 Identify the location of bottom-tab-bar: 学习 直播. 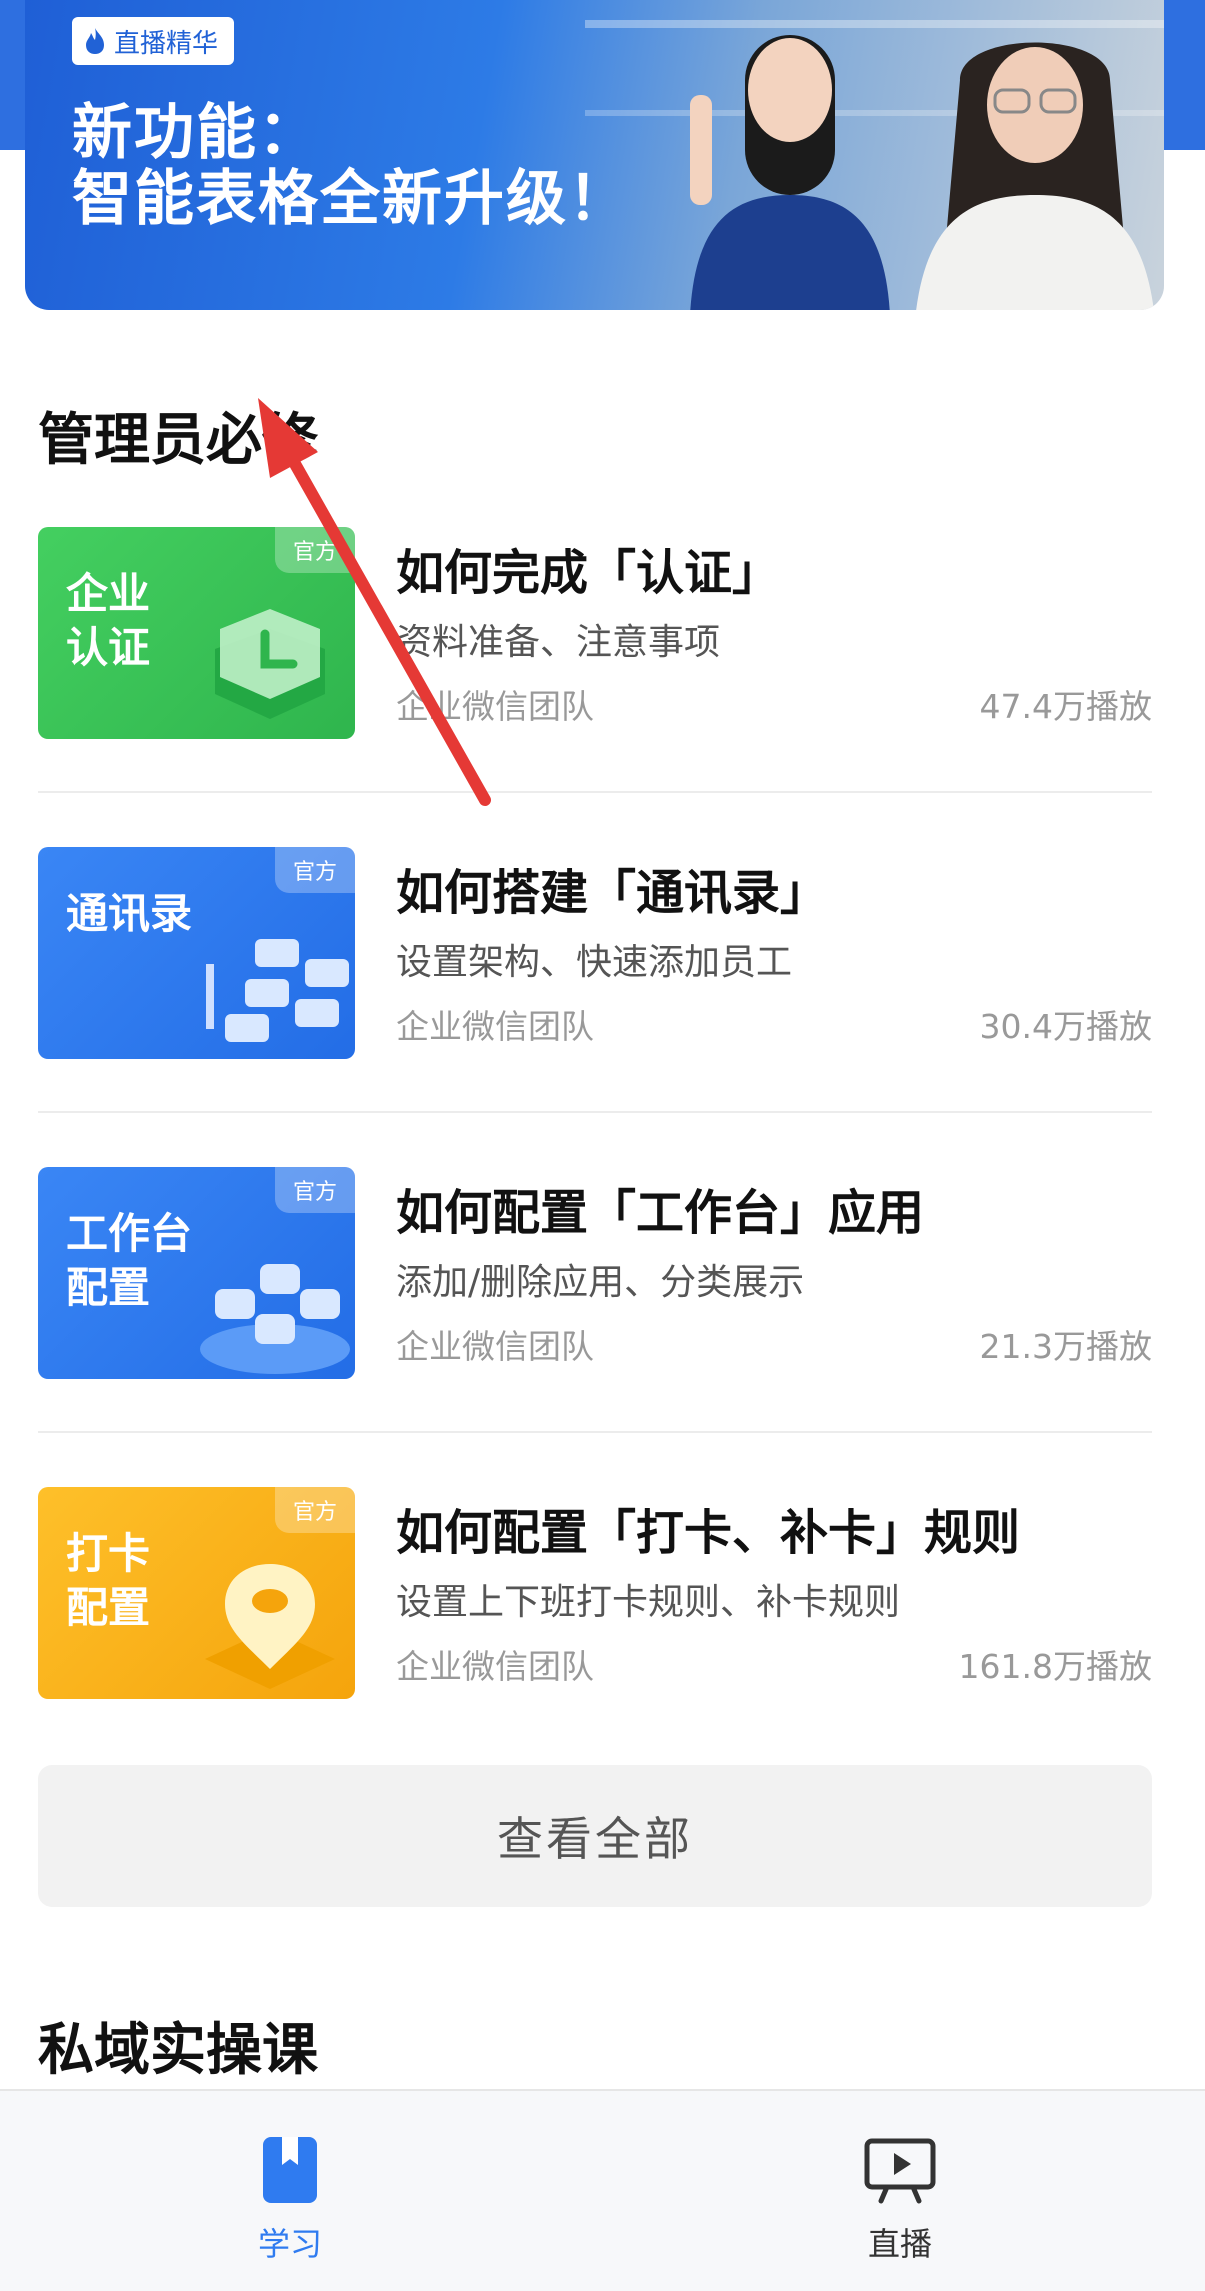
(602, 2190).